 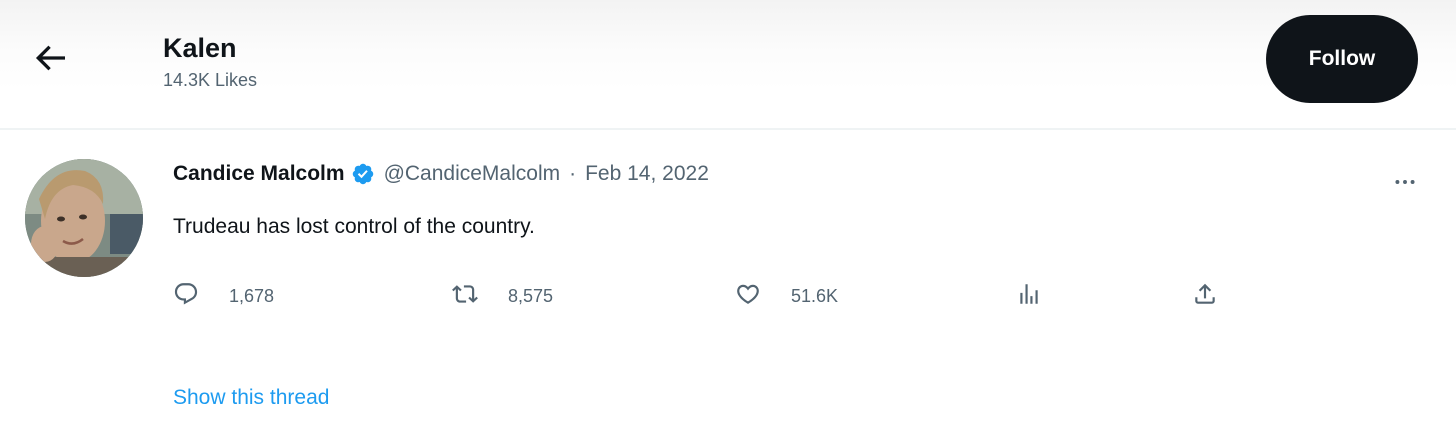 I want to click on verified-badge-icon, so click(x=363, y=174).